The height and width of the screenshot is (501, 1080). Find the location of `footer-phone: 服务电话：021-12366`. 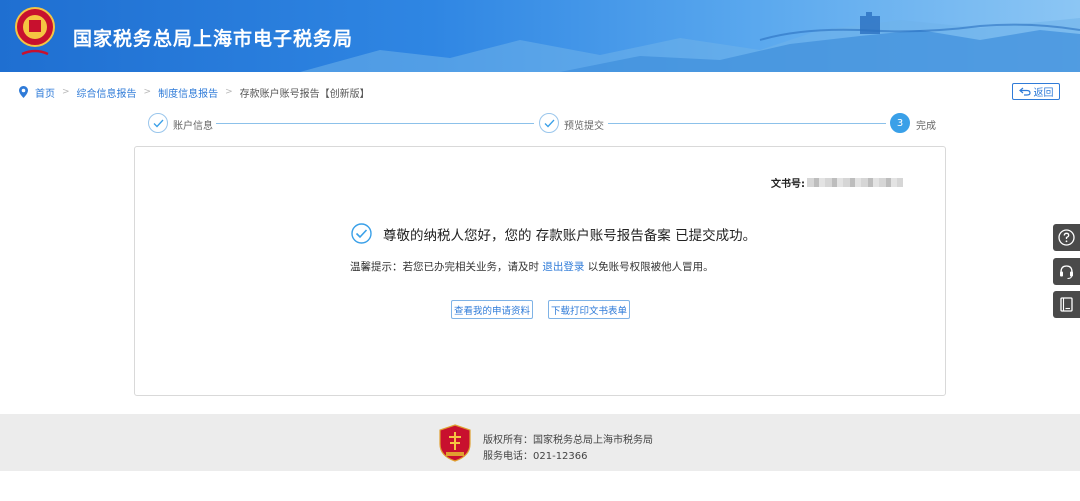

footer-phone: 服务电话：021-12366 is located at coordinates (535, 456).